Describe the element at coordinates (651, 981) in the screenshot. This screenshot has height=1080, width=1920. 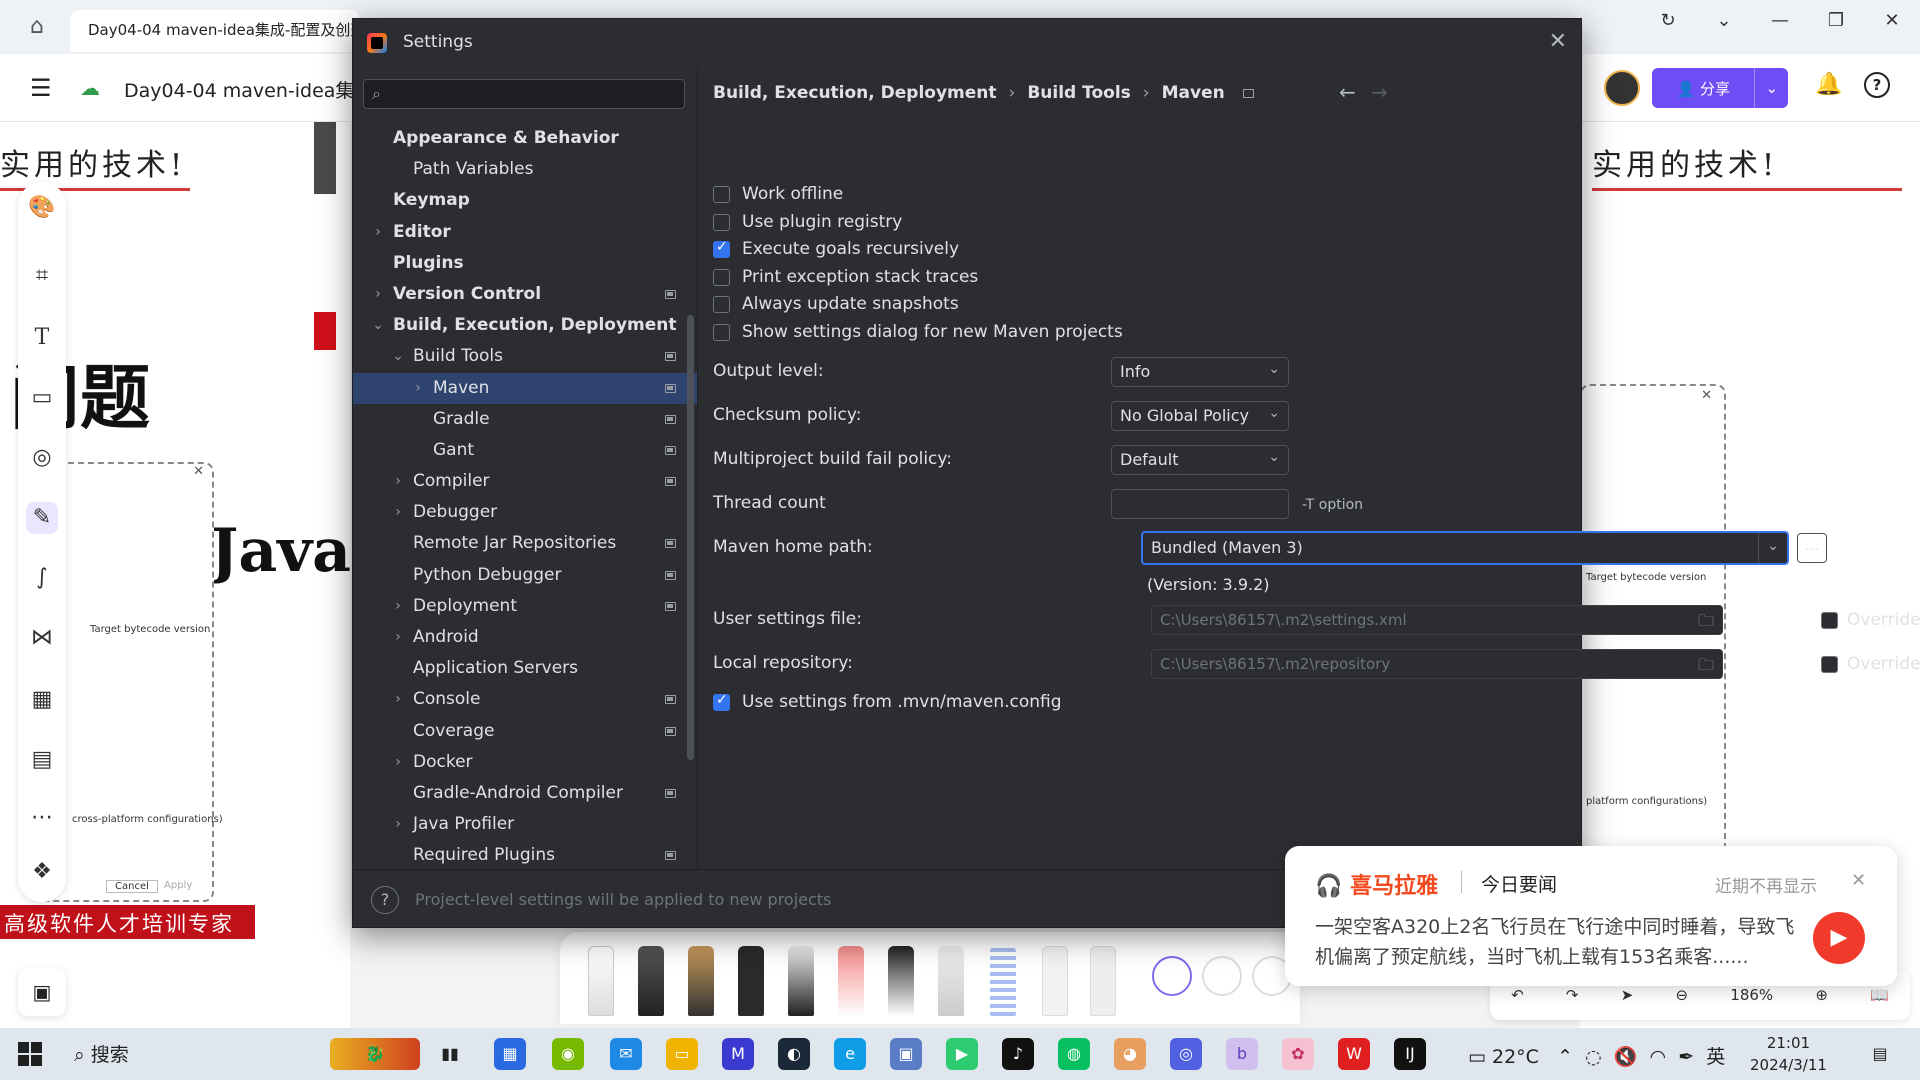
I see `fountain-pen-tool` at that location.